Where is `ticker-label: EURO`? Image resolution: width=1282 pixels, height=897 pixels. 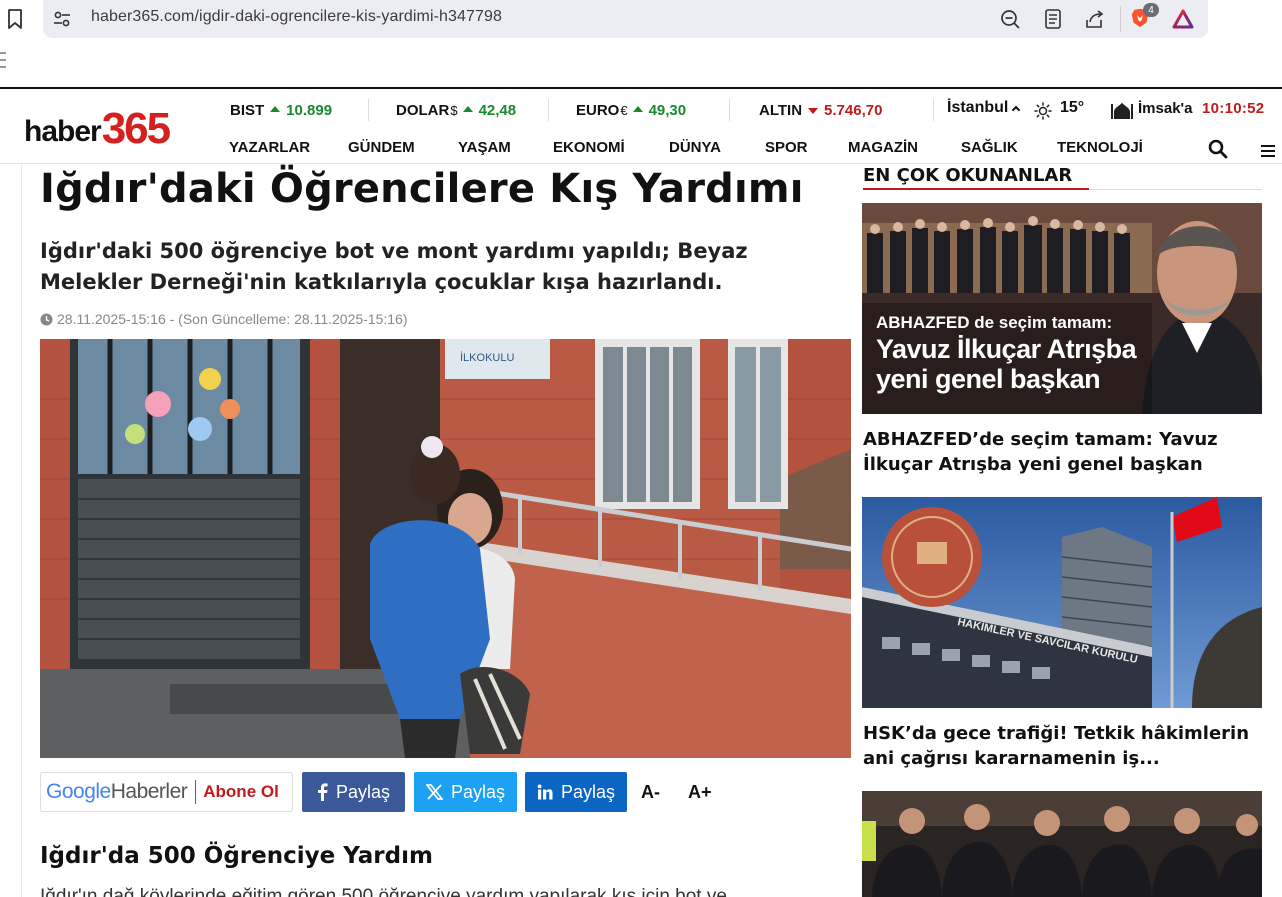 ticker-label: EURO is located at coordinates (598, 110).